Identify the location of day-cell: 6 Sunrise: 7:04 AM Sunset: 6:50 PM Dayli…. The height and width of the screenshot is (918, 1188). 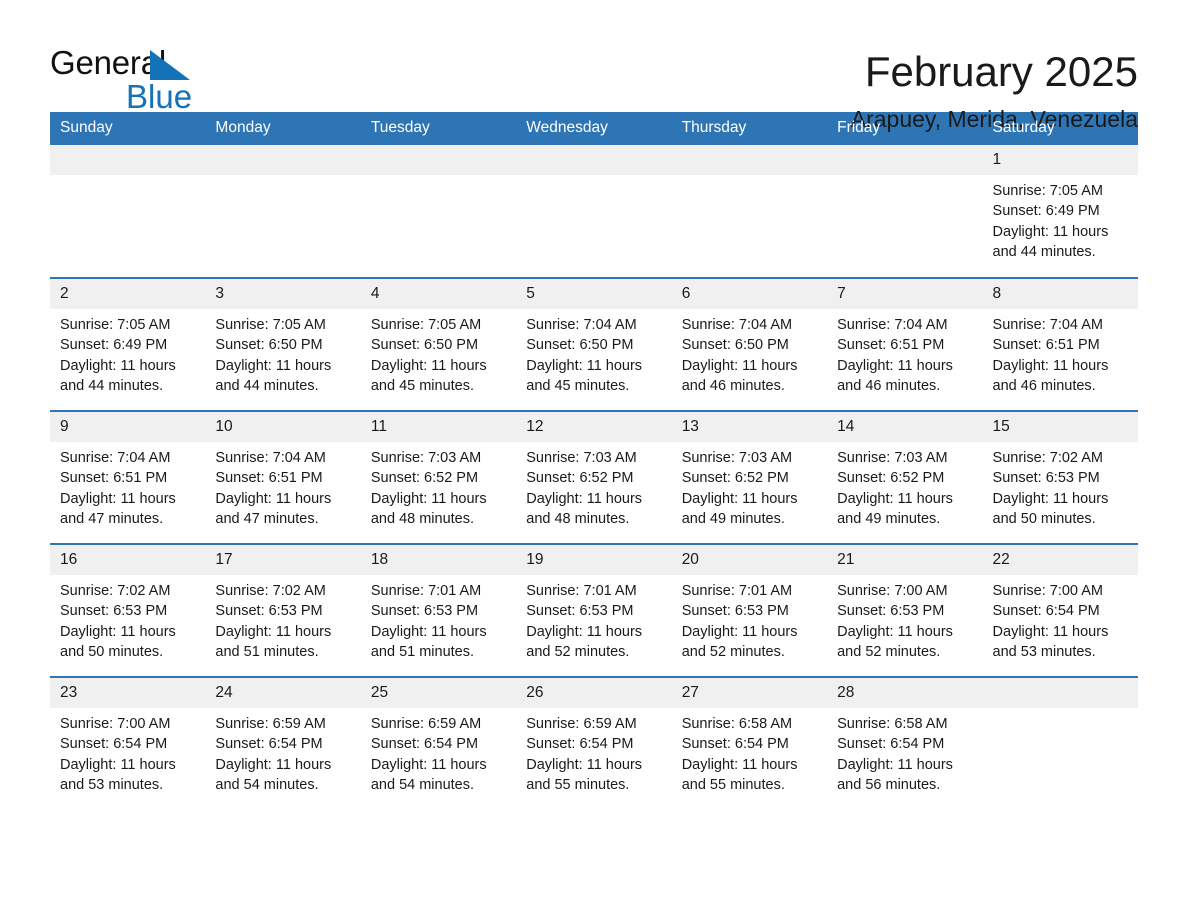
(749, 344).